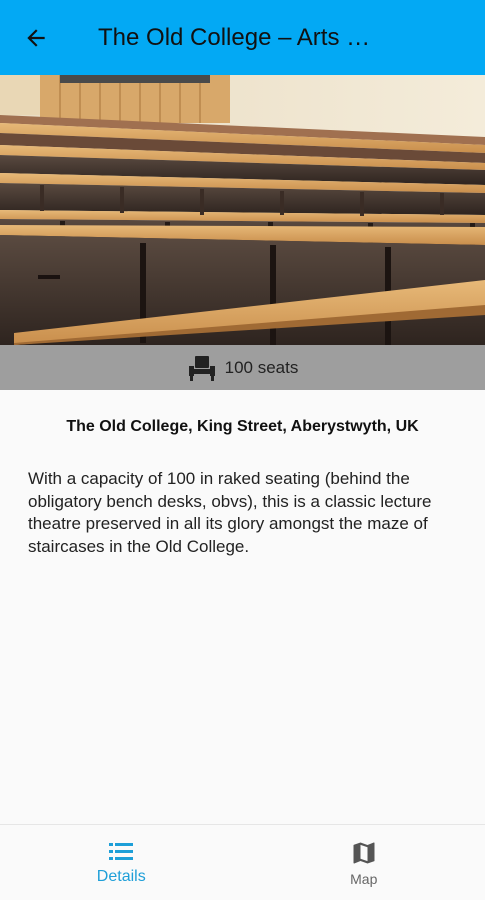 This screenshot has height=900, width=485. What do you see at coordinates (121, 876) in the screenshot?
I see `nav-details-label: Details` at bounding box center [121, 876].